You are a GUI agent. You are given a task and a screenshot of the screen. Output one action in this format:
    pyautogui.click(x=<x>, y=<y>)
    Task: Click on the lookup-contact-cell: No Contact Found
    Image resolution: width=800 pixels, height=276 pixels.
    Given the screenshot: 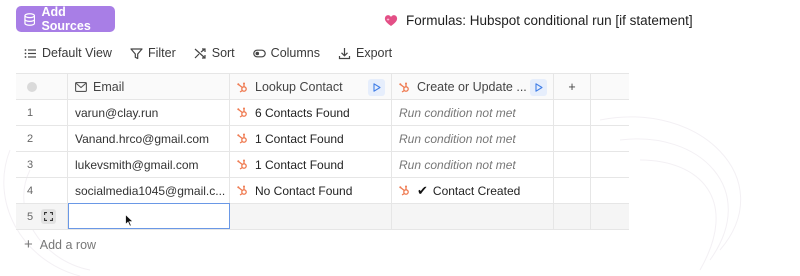 What is the action you would take?
    pyautogui.click(x=311, y=190)
    